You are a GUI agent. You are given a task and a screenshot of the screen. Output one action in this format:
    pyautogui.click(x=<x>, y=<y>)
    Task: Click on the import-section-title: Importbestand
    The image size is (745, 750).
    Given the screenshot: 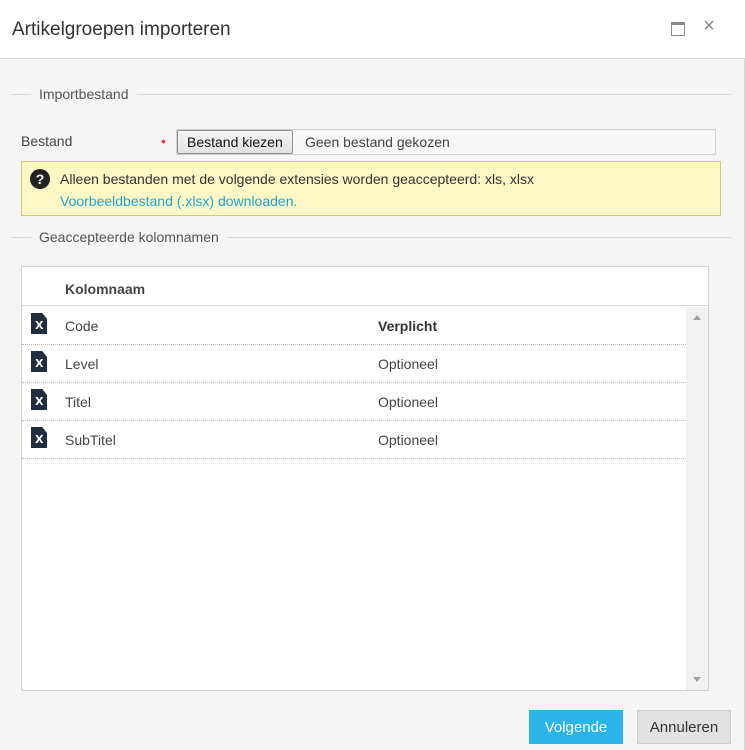 What is the action you would take?
    pyautogui.click(x=84, y=94)
    